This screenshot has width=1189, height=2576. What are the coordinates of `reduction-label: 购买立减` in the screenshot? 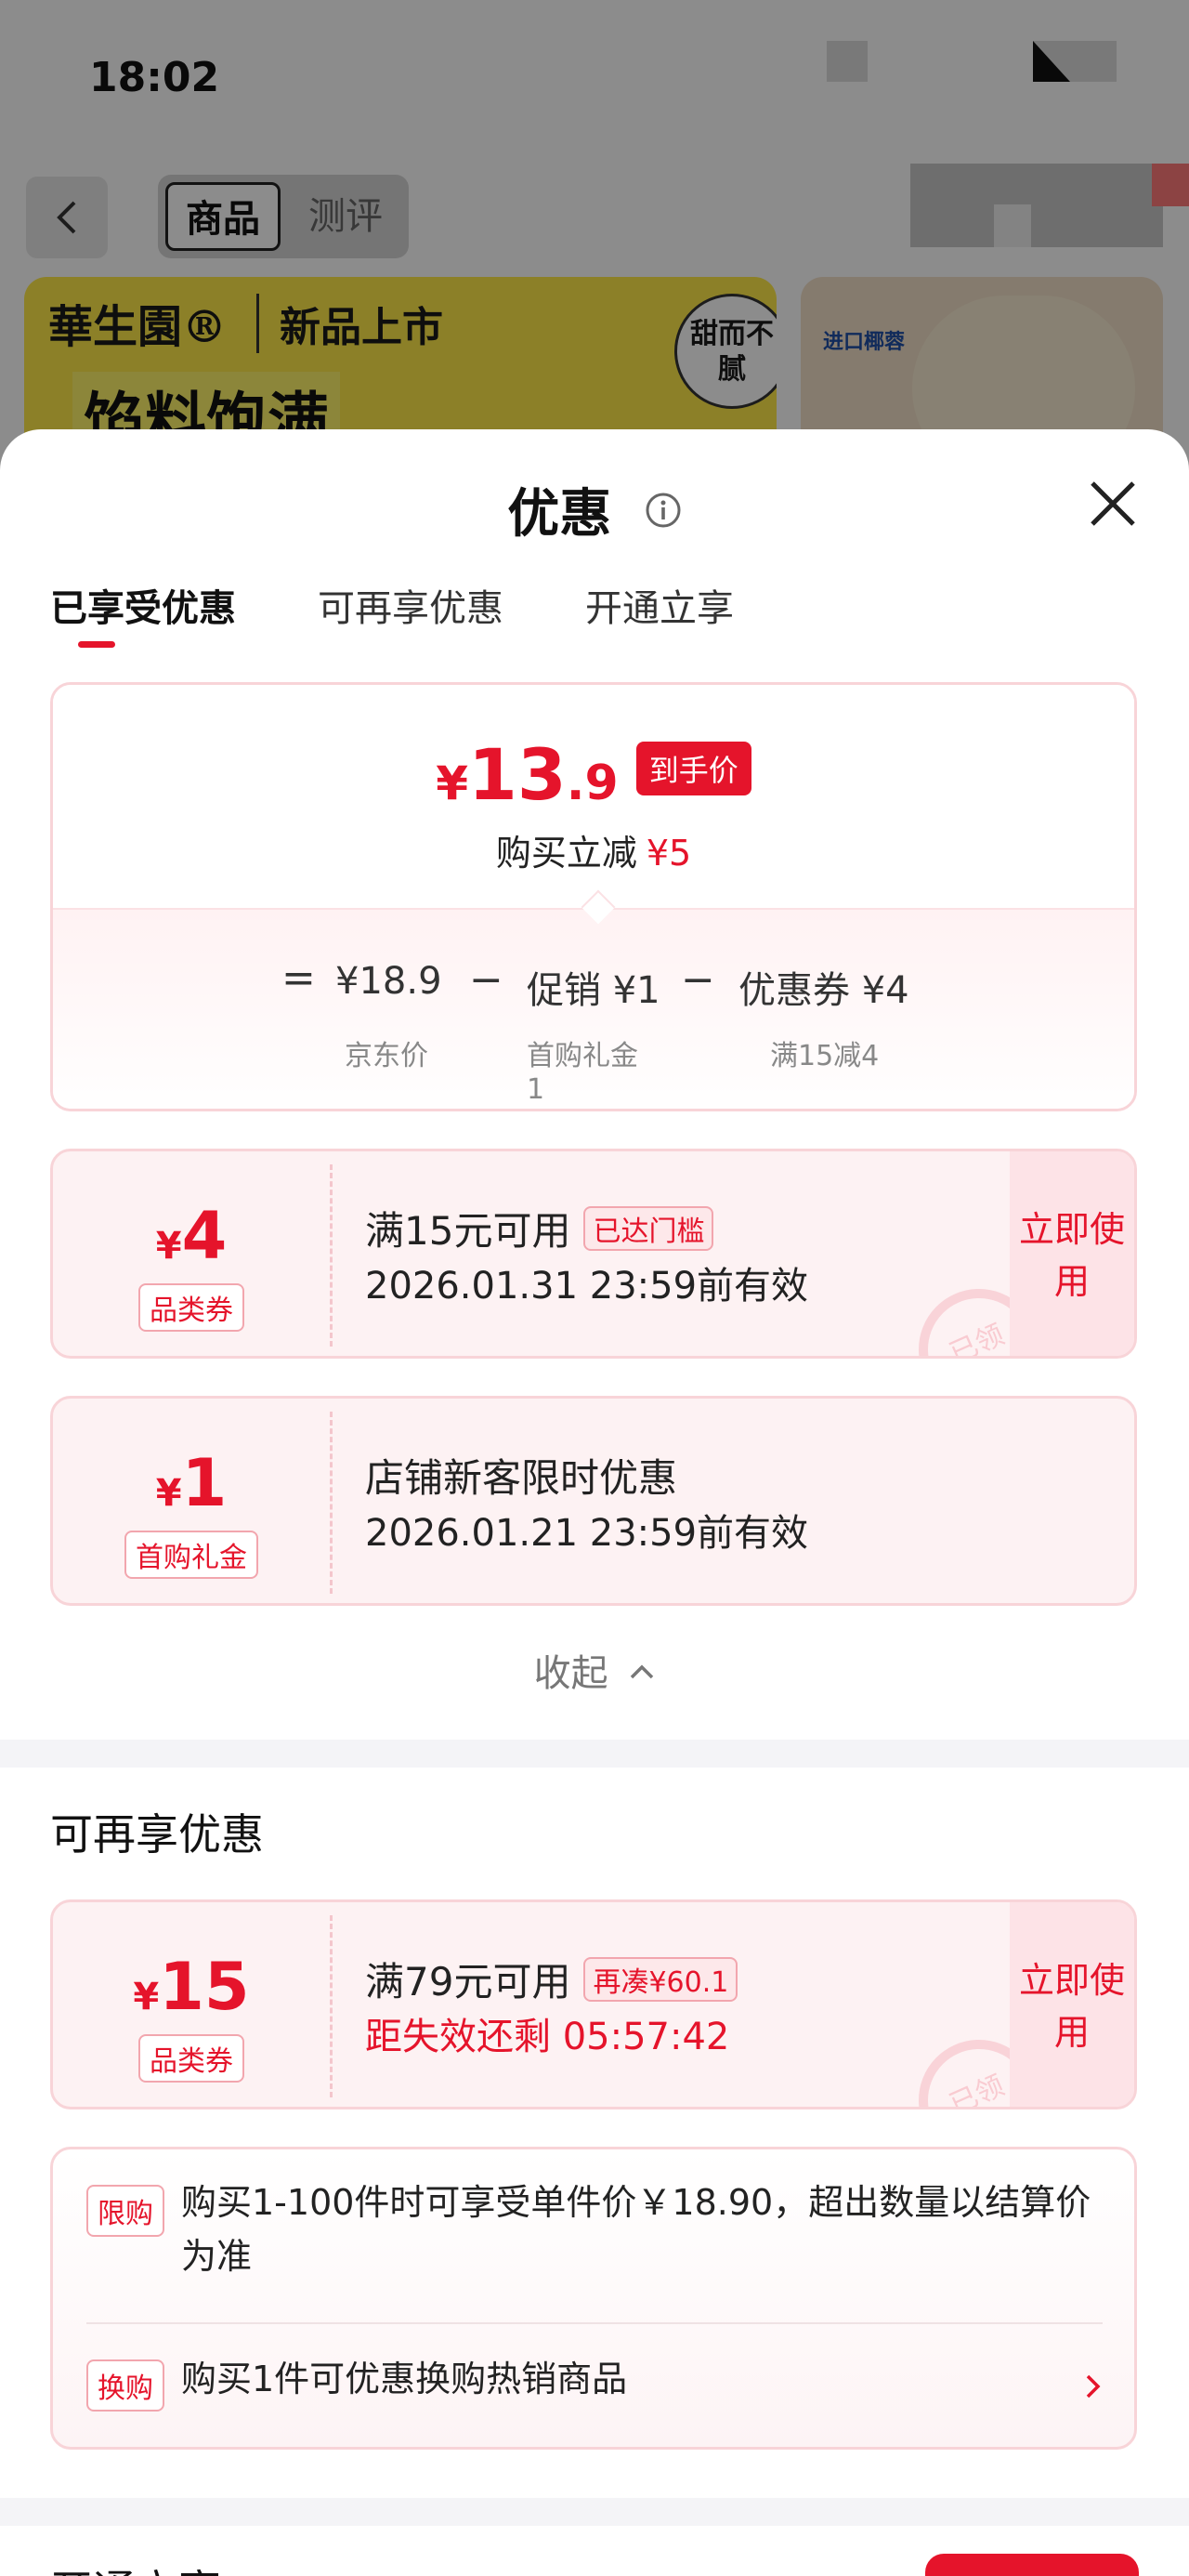 It's located at (566, 853).